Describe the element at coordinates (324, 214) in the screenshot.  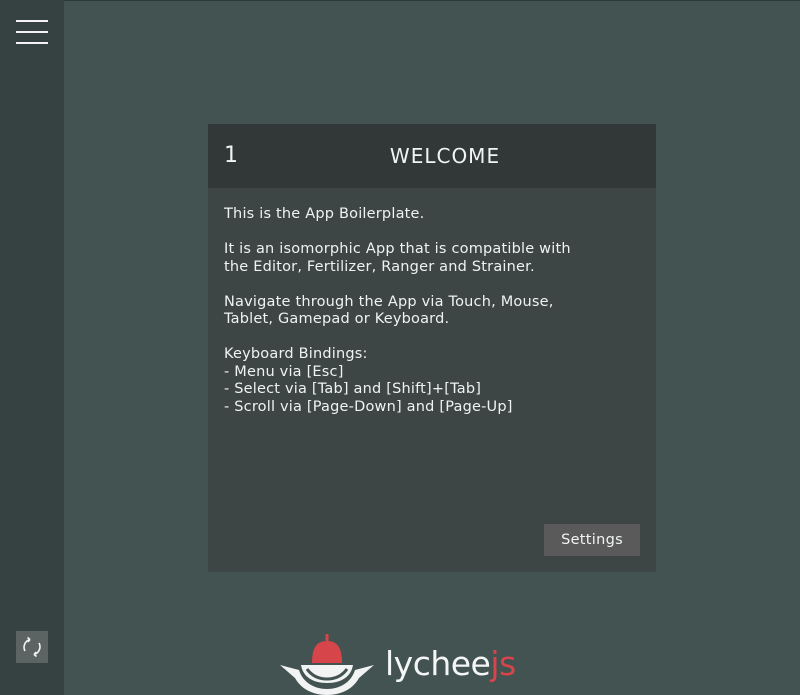
I see `text-line: This is the App Boilerplate.` at that location.